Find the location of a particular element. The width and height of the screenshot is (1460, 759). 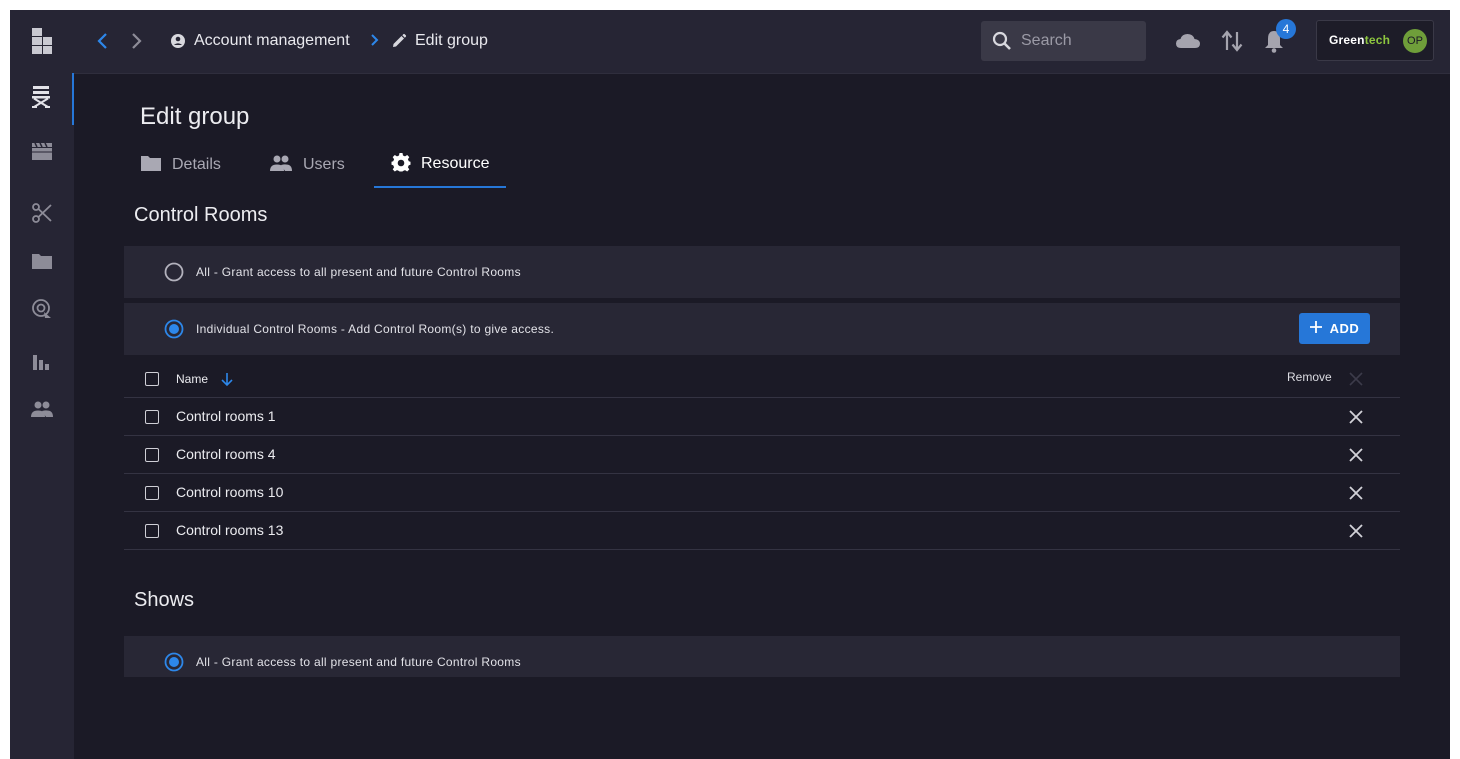

breadcrumb-account-management: Account management is located at coordinates (272, 41).